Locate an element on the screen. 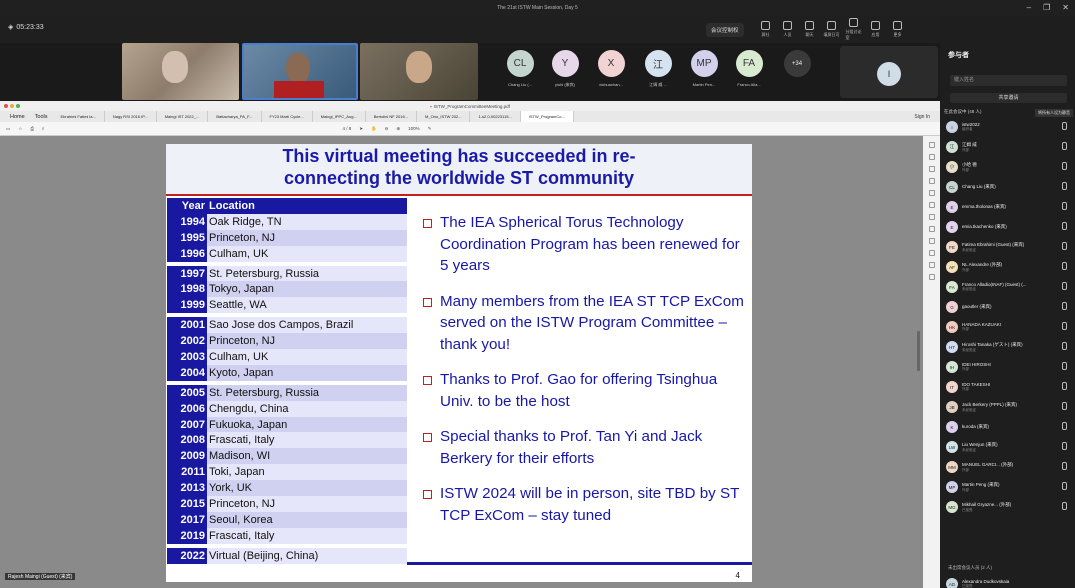 The width and height of the screenshot is (1075, 588). save-icon: ▭ is located at coordinates (8, 129).